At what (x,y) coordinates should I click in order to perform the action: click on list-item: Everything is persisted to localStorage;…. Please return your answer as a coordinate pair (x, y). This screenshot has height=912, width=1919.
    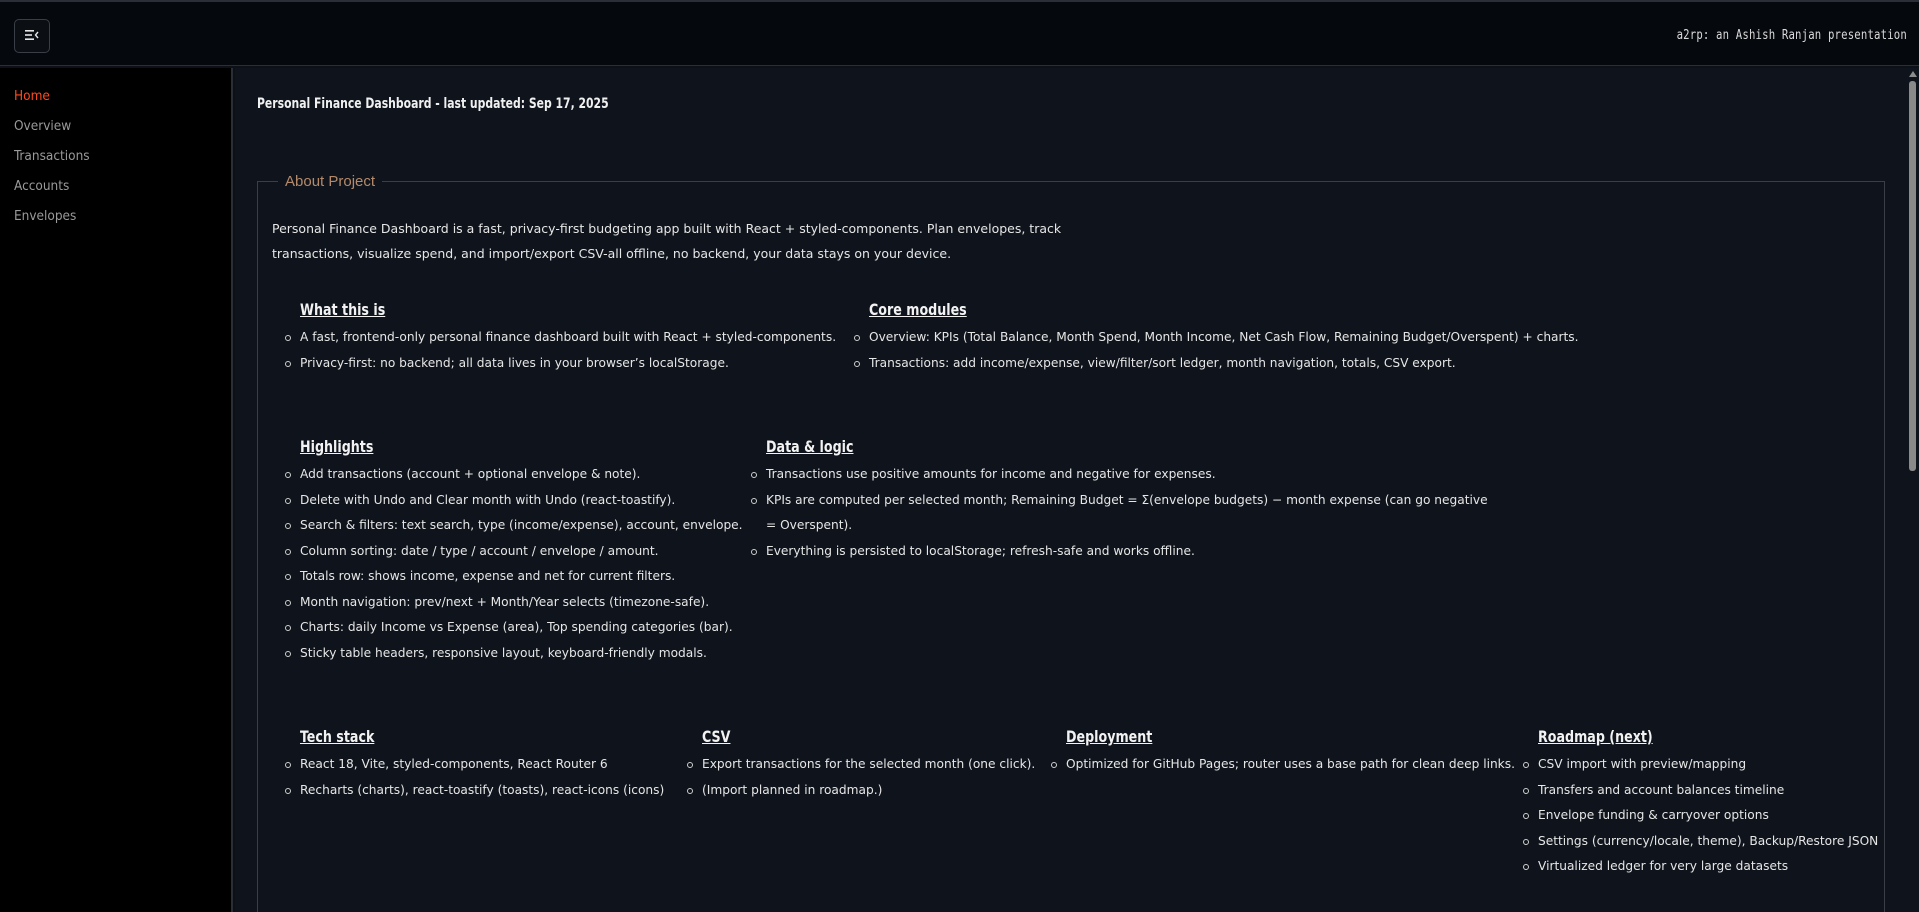
    Looking at the image, I should click on (1123, 552).